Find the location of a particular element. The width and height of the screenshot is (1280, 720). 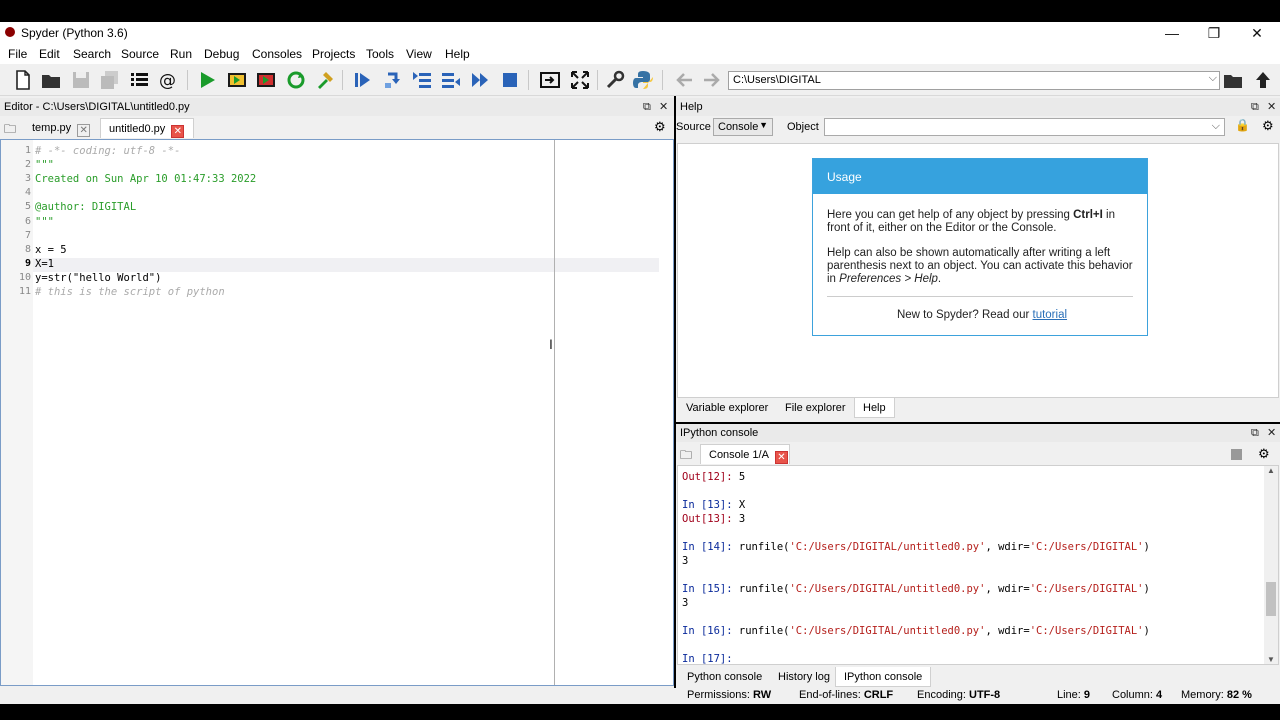

parent-directory-icon is located at coordinates (1263, 80).